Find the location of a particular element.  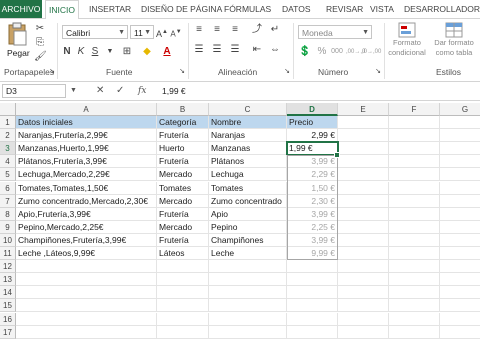

row-header: 3 is located at coordinates (8, 149).